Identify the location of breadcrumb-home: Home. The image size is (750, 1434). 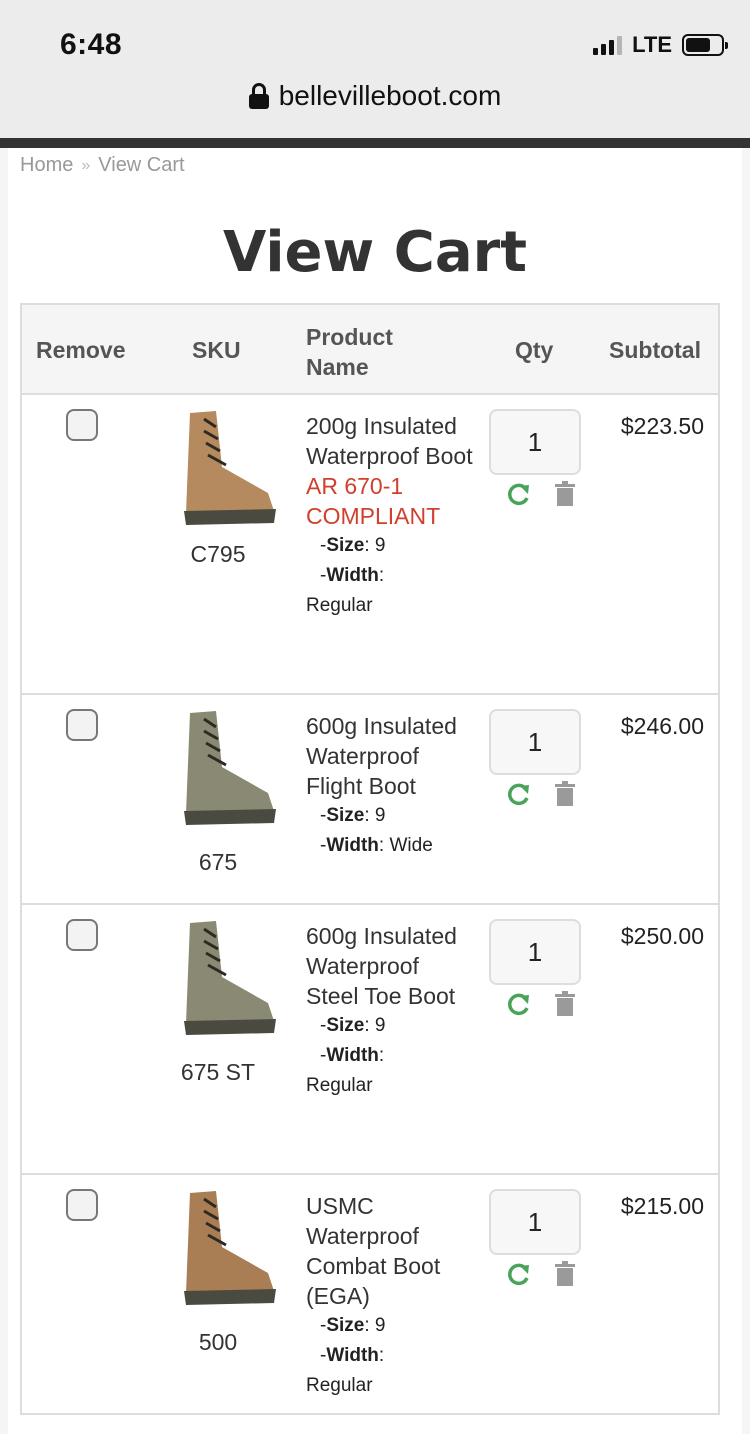
(46, 165).